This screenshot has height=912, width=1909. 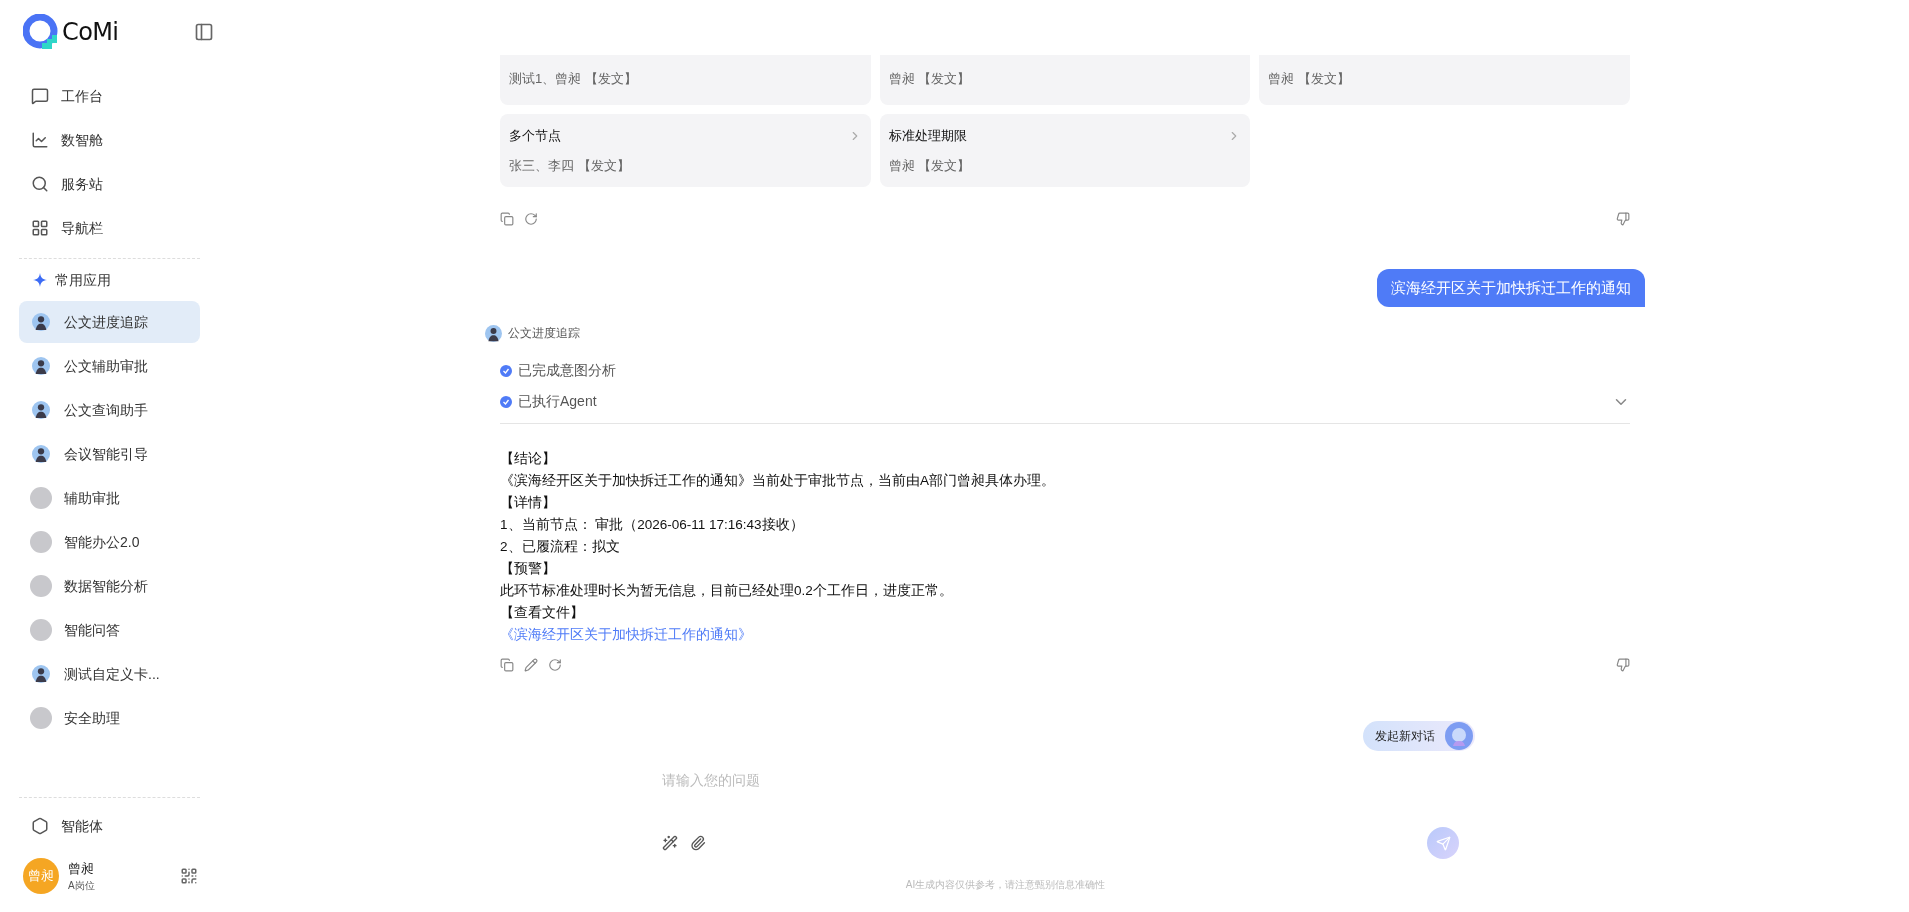 I want to click on step-label: 已完成意图分析, so click(x=567, y=370).